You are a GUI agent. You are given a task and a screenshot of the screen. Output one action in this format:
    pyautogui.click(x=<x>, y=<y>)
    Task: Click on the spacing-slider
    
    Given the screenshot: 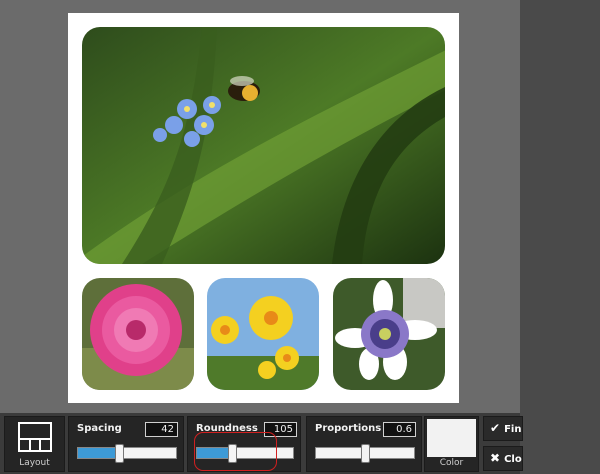 What is the action you would take?
    pyautogui.click(x=127, y=453)
    